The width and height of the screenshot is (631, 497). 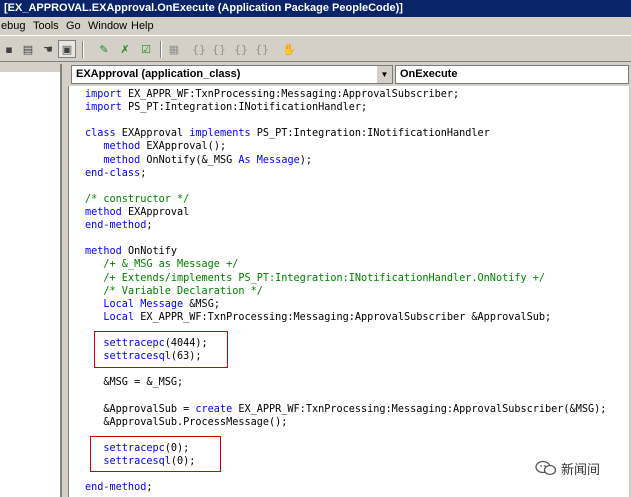 What do you see at coordinates (189, 160) in the screenshot?
I see `code-token: OnNotify(&_MSG` at bounding box center [189, 160].